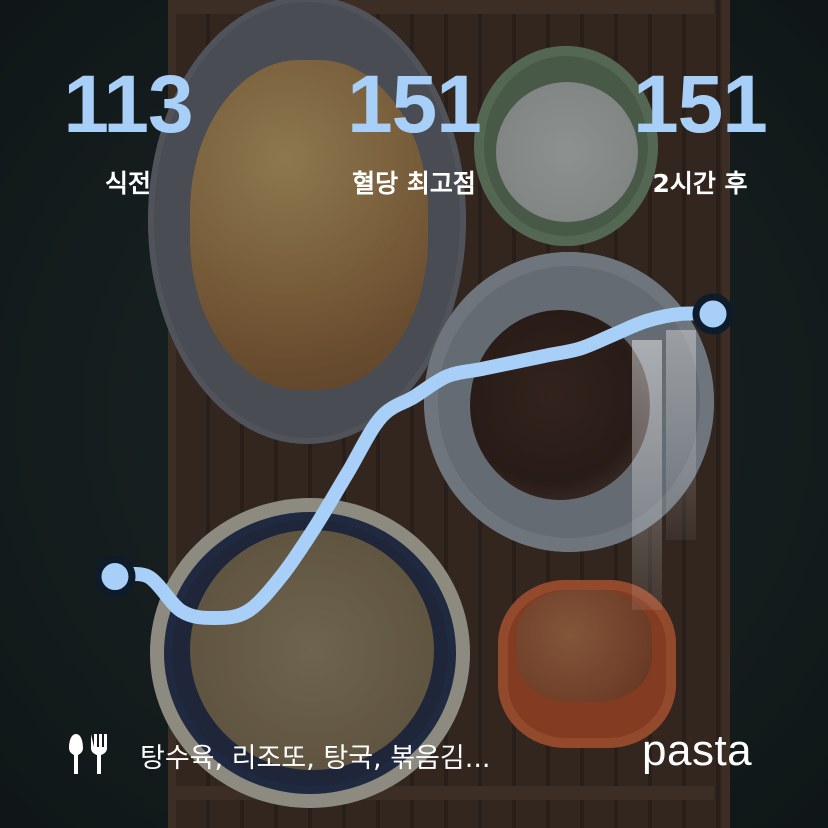 This screenshot has width=828, height=828. I want to click on end-point-marker, so click(713, 314).